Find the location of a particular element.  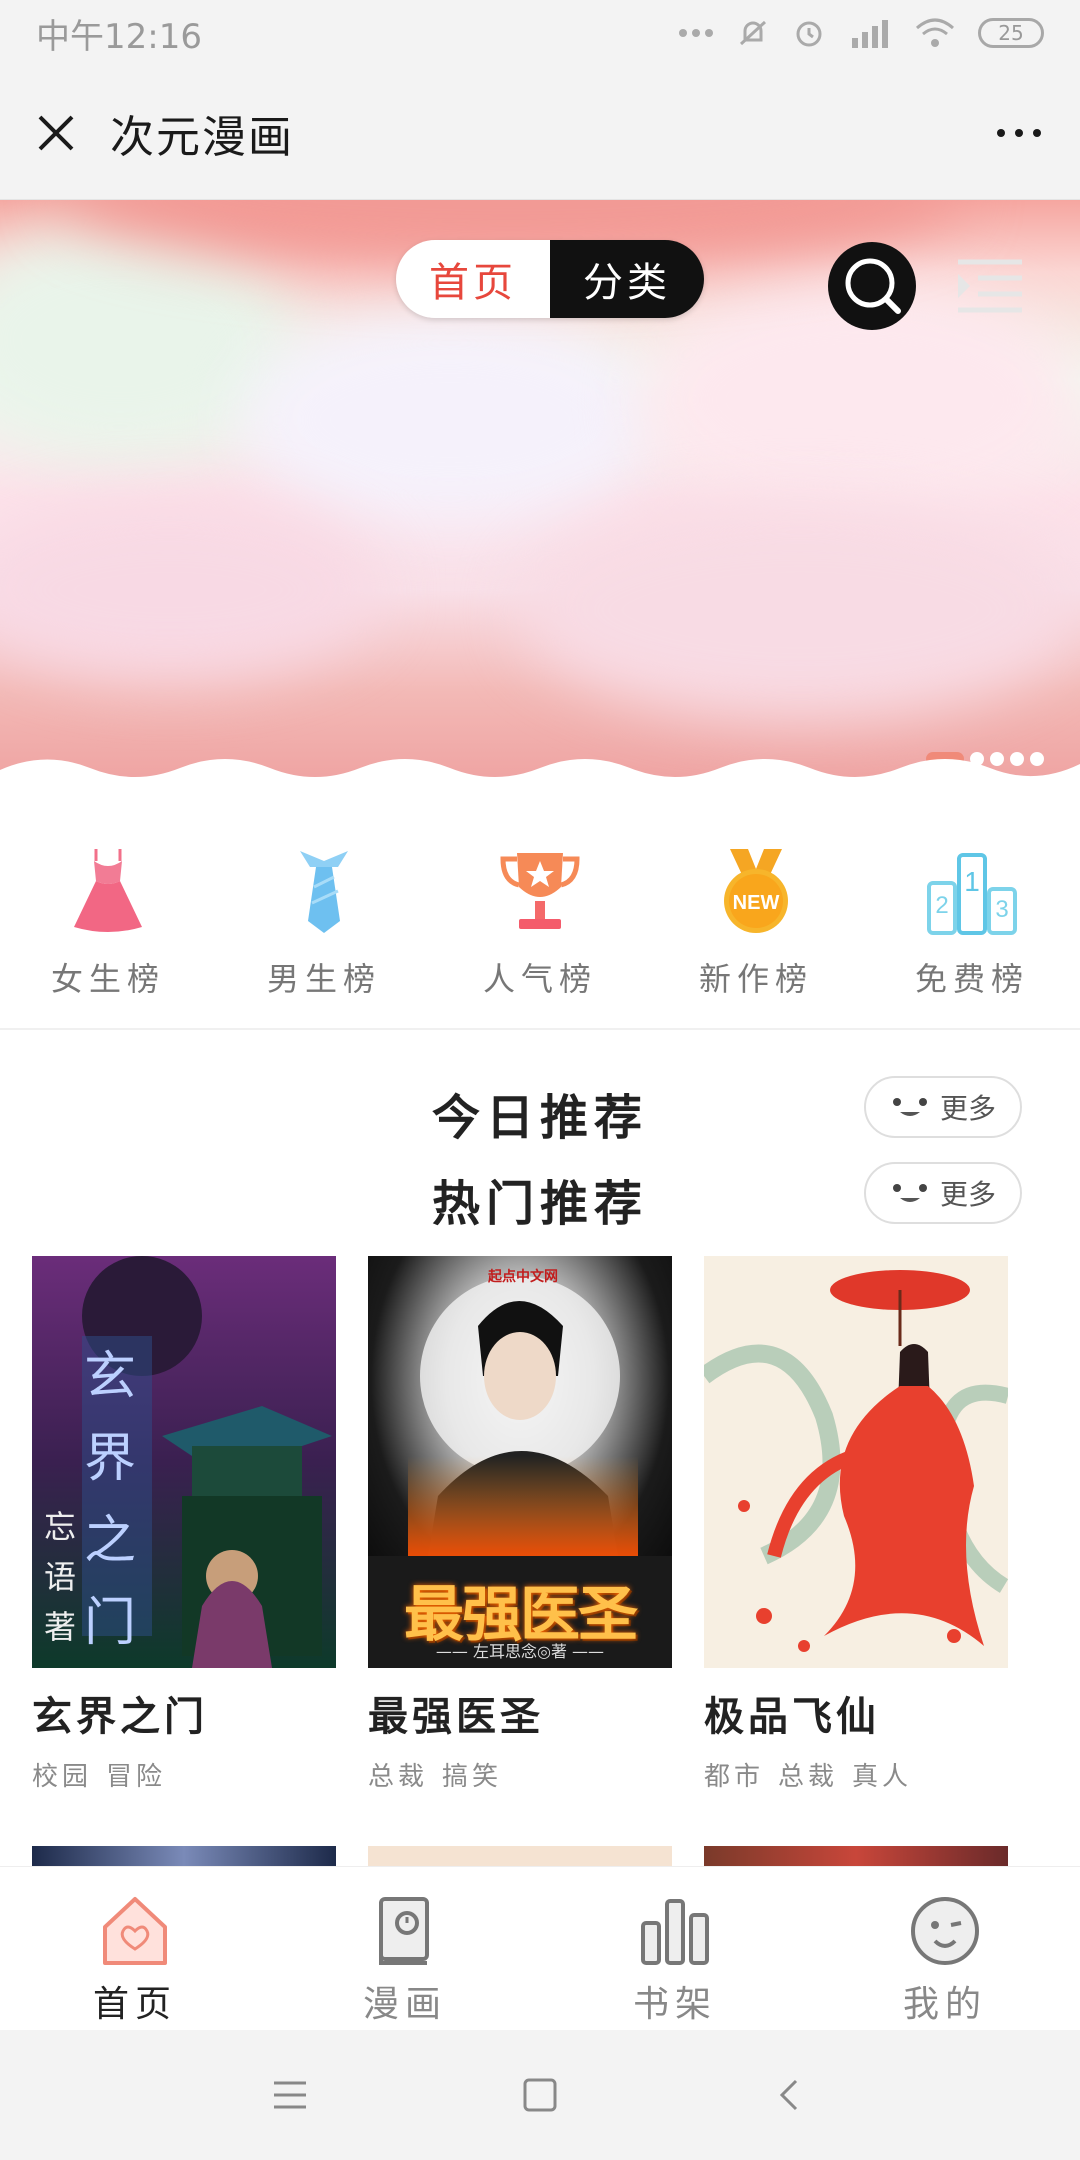

title-bar: 次元漫画 is located at coordinates (540, 133).